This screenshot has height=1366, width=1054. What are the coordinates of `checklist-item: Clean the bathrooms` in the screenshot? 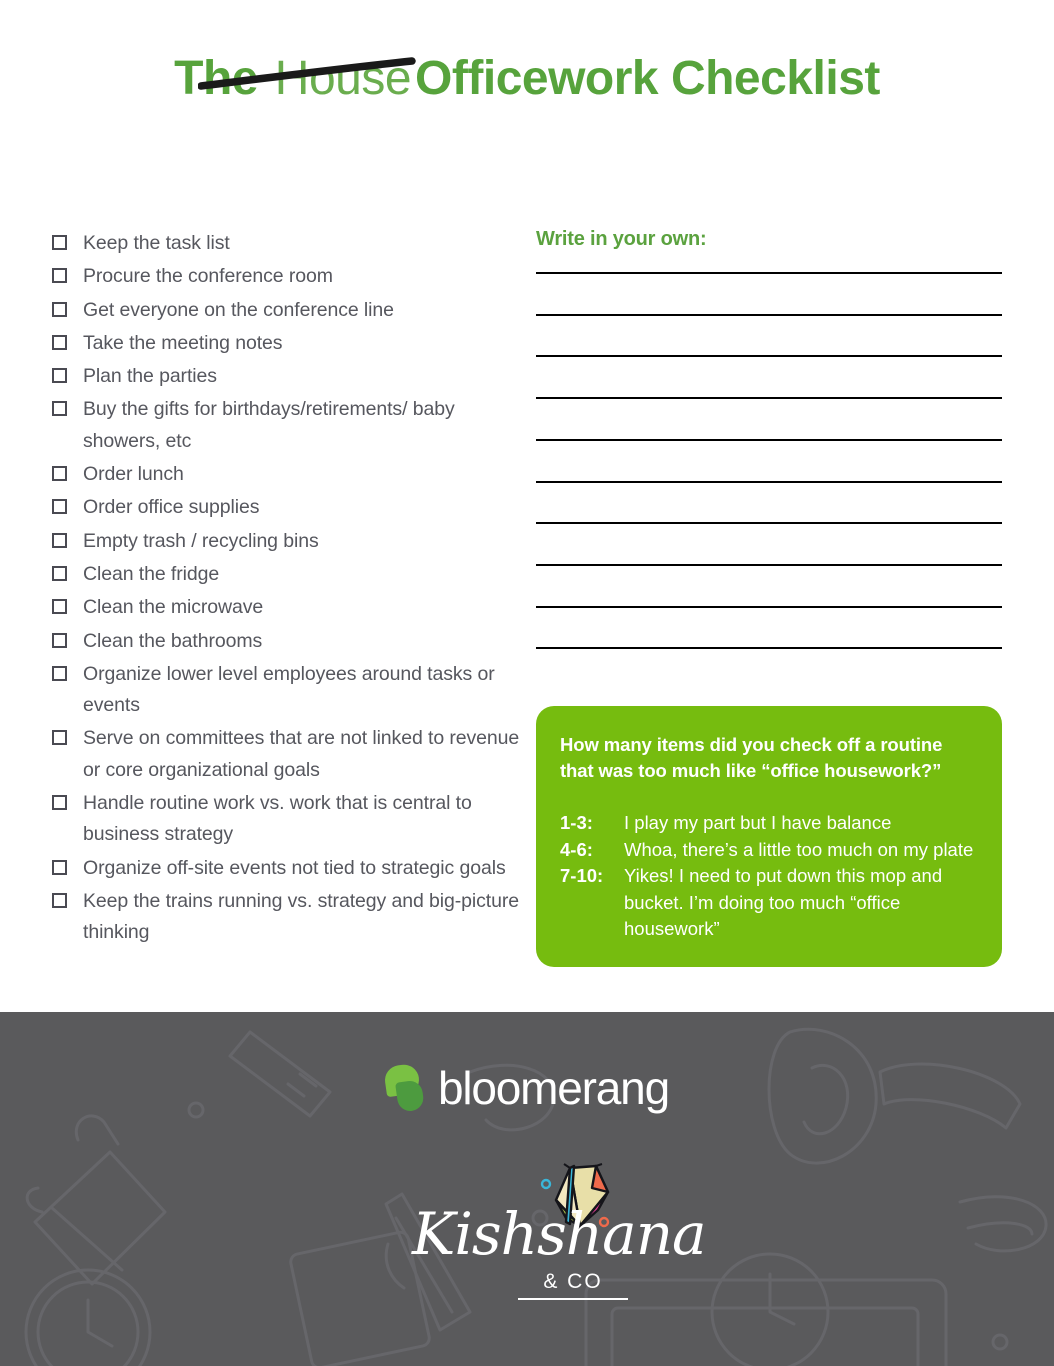 It's located at (287, 641).